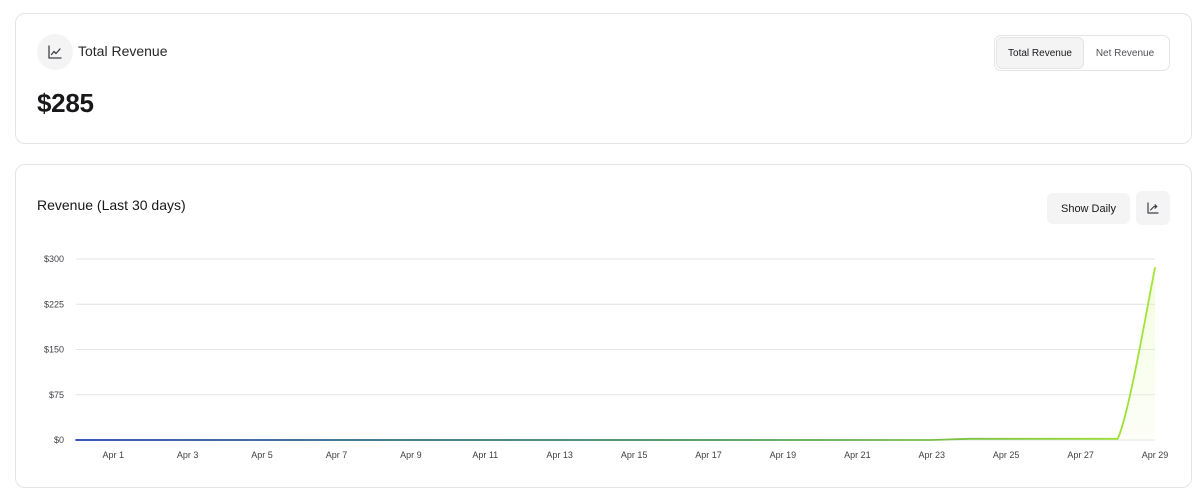 The width and height of the screenshot is (1200, 494). What do you see at coordinates (931, 455) in the screenshot?
I see `x-tick-label: Apr 23` at bounding box center [931, 455].